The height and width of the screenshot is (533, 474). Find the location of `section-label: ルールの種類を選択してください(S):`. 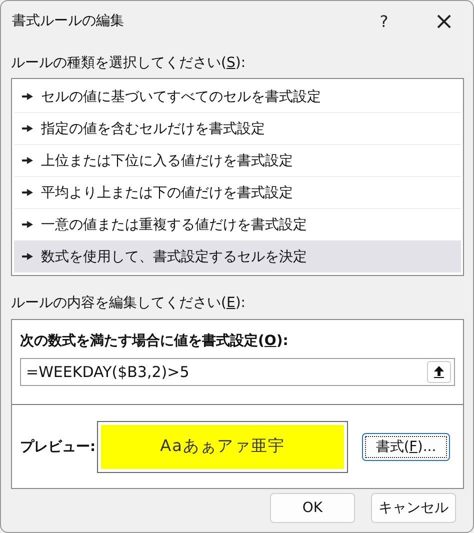

section-label: ルールの種類を選択してください(S): is located at coordinates (129, 63).